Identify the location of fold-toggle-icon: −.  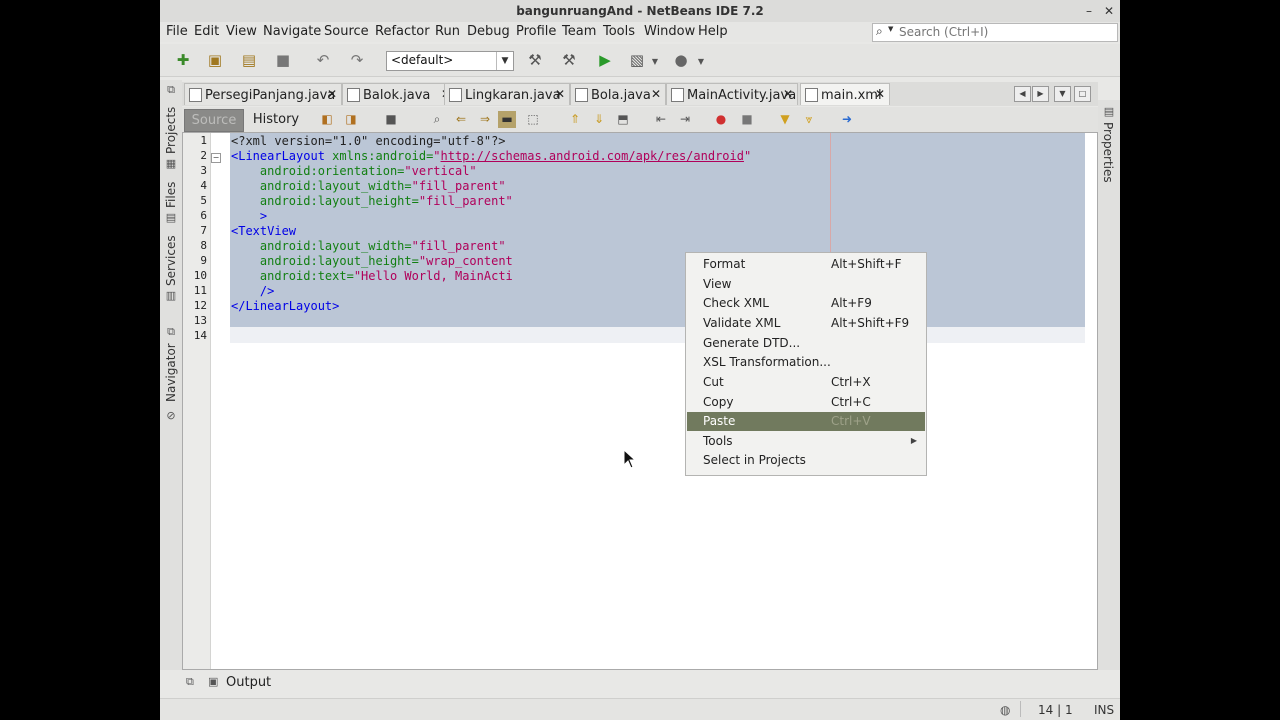
(216, 158).